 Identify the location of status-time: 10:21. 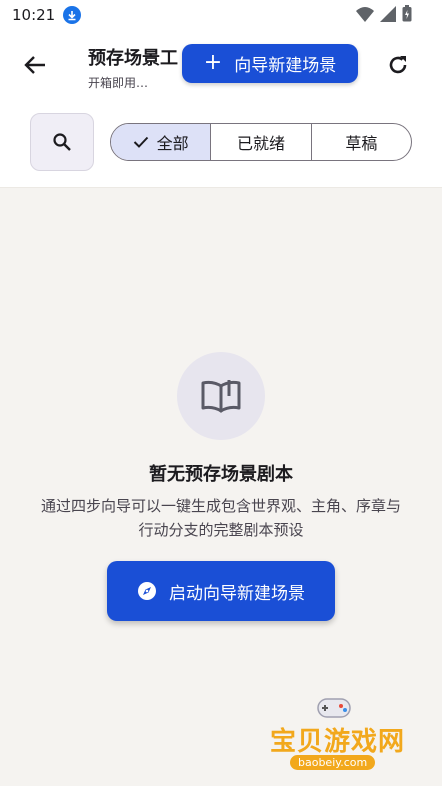
(34, 15).